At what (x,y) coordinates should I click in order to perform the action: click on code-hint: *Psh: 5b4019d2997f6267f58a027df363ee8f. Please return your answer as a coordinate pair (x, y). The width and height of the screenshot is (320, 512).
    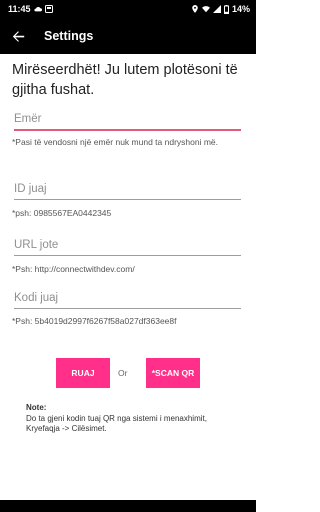
    Looking at the image, I should click on (94, 321).